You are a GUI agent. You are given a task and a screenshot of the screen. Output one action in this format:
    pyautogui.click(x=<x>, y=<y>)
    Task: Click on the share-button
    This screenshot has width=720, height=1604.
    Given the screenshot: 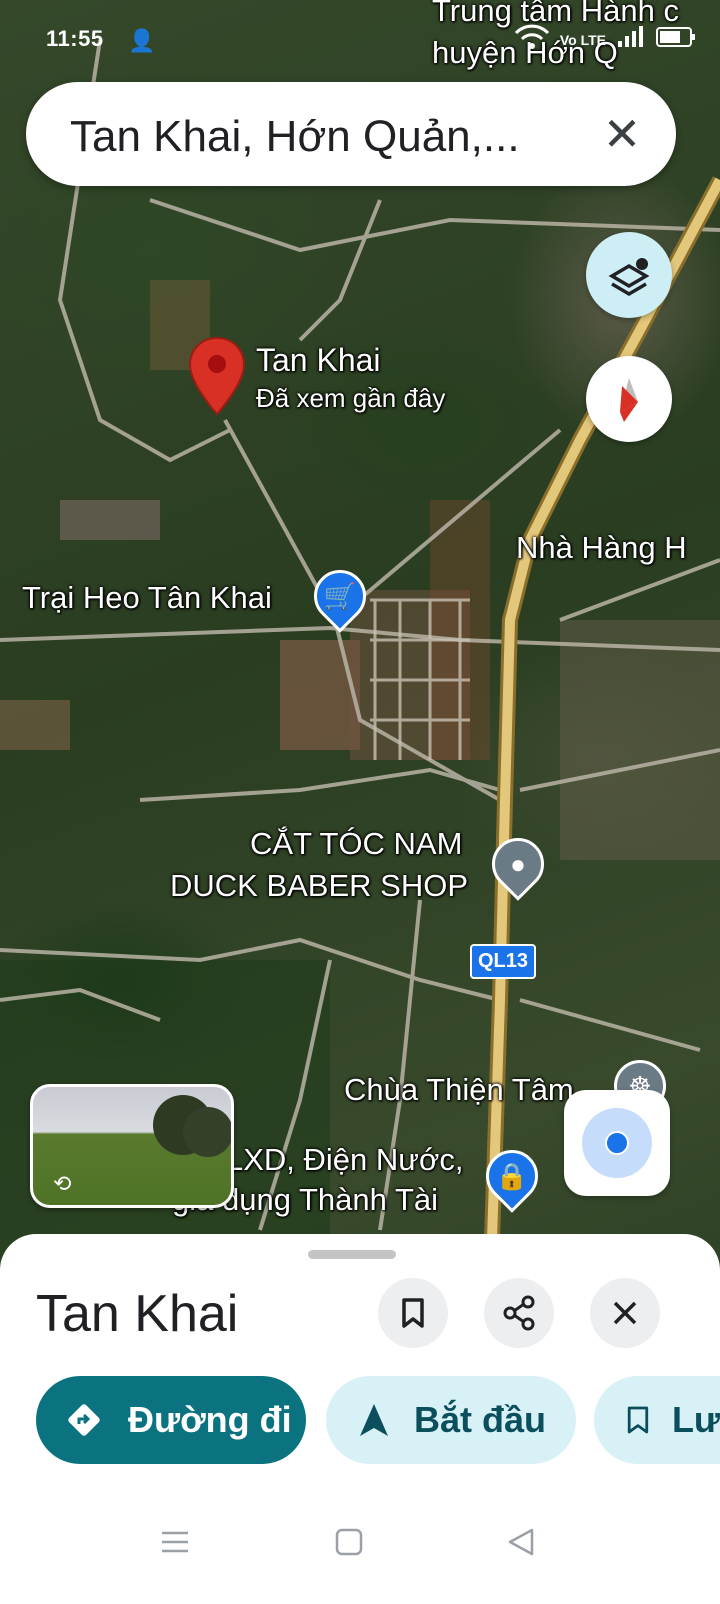 What is the action you would take?
    pyautogui.click(x=519, y=1313)
    